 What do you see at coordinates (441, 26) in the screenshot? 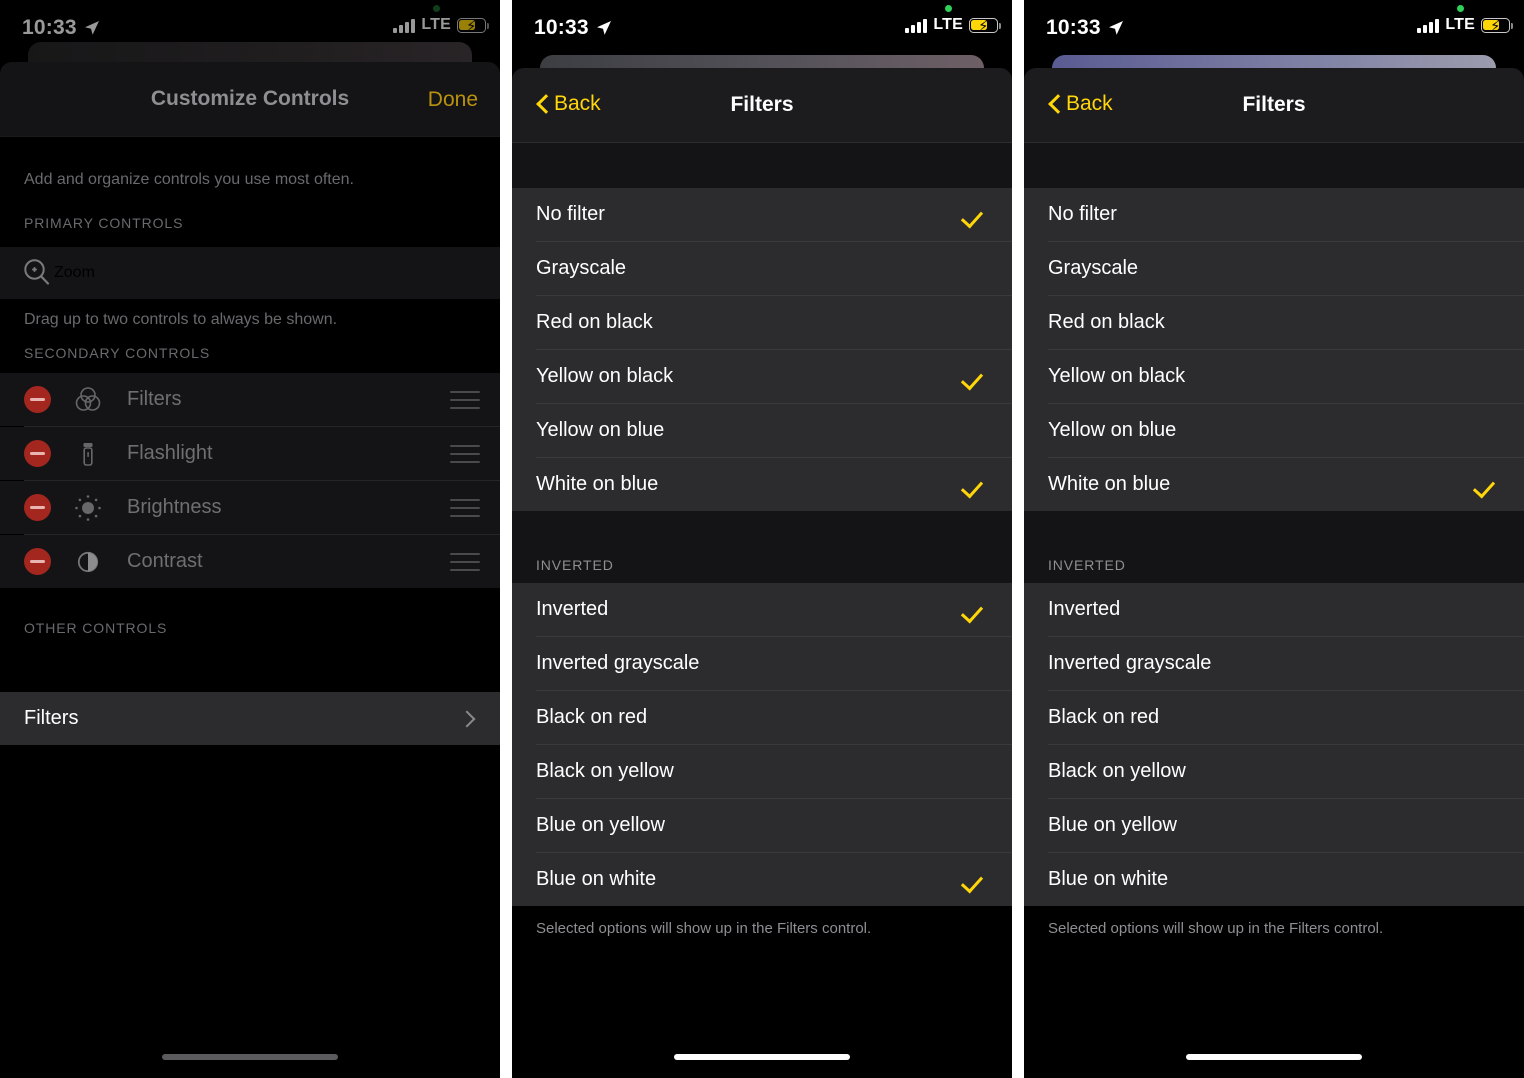
I see `status-right-cluster: LTE ⚡` at bounding box center [441, 26].